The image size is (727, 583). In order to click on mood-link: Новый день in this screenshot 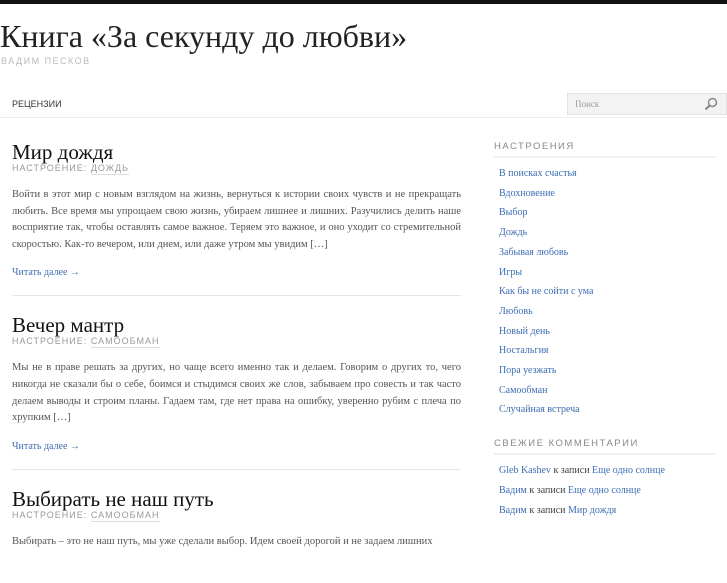, I will do `click(607, 332)`.